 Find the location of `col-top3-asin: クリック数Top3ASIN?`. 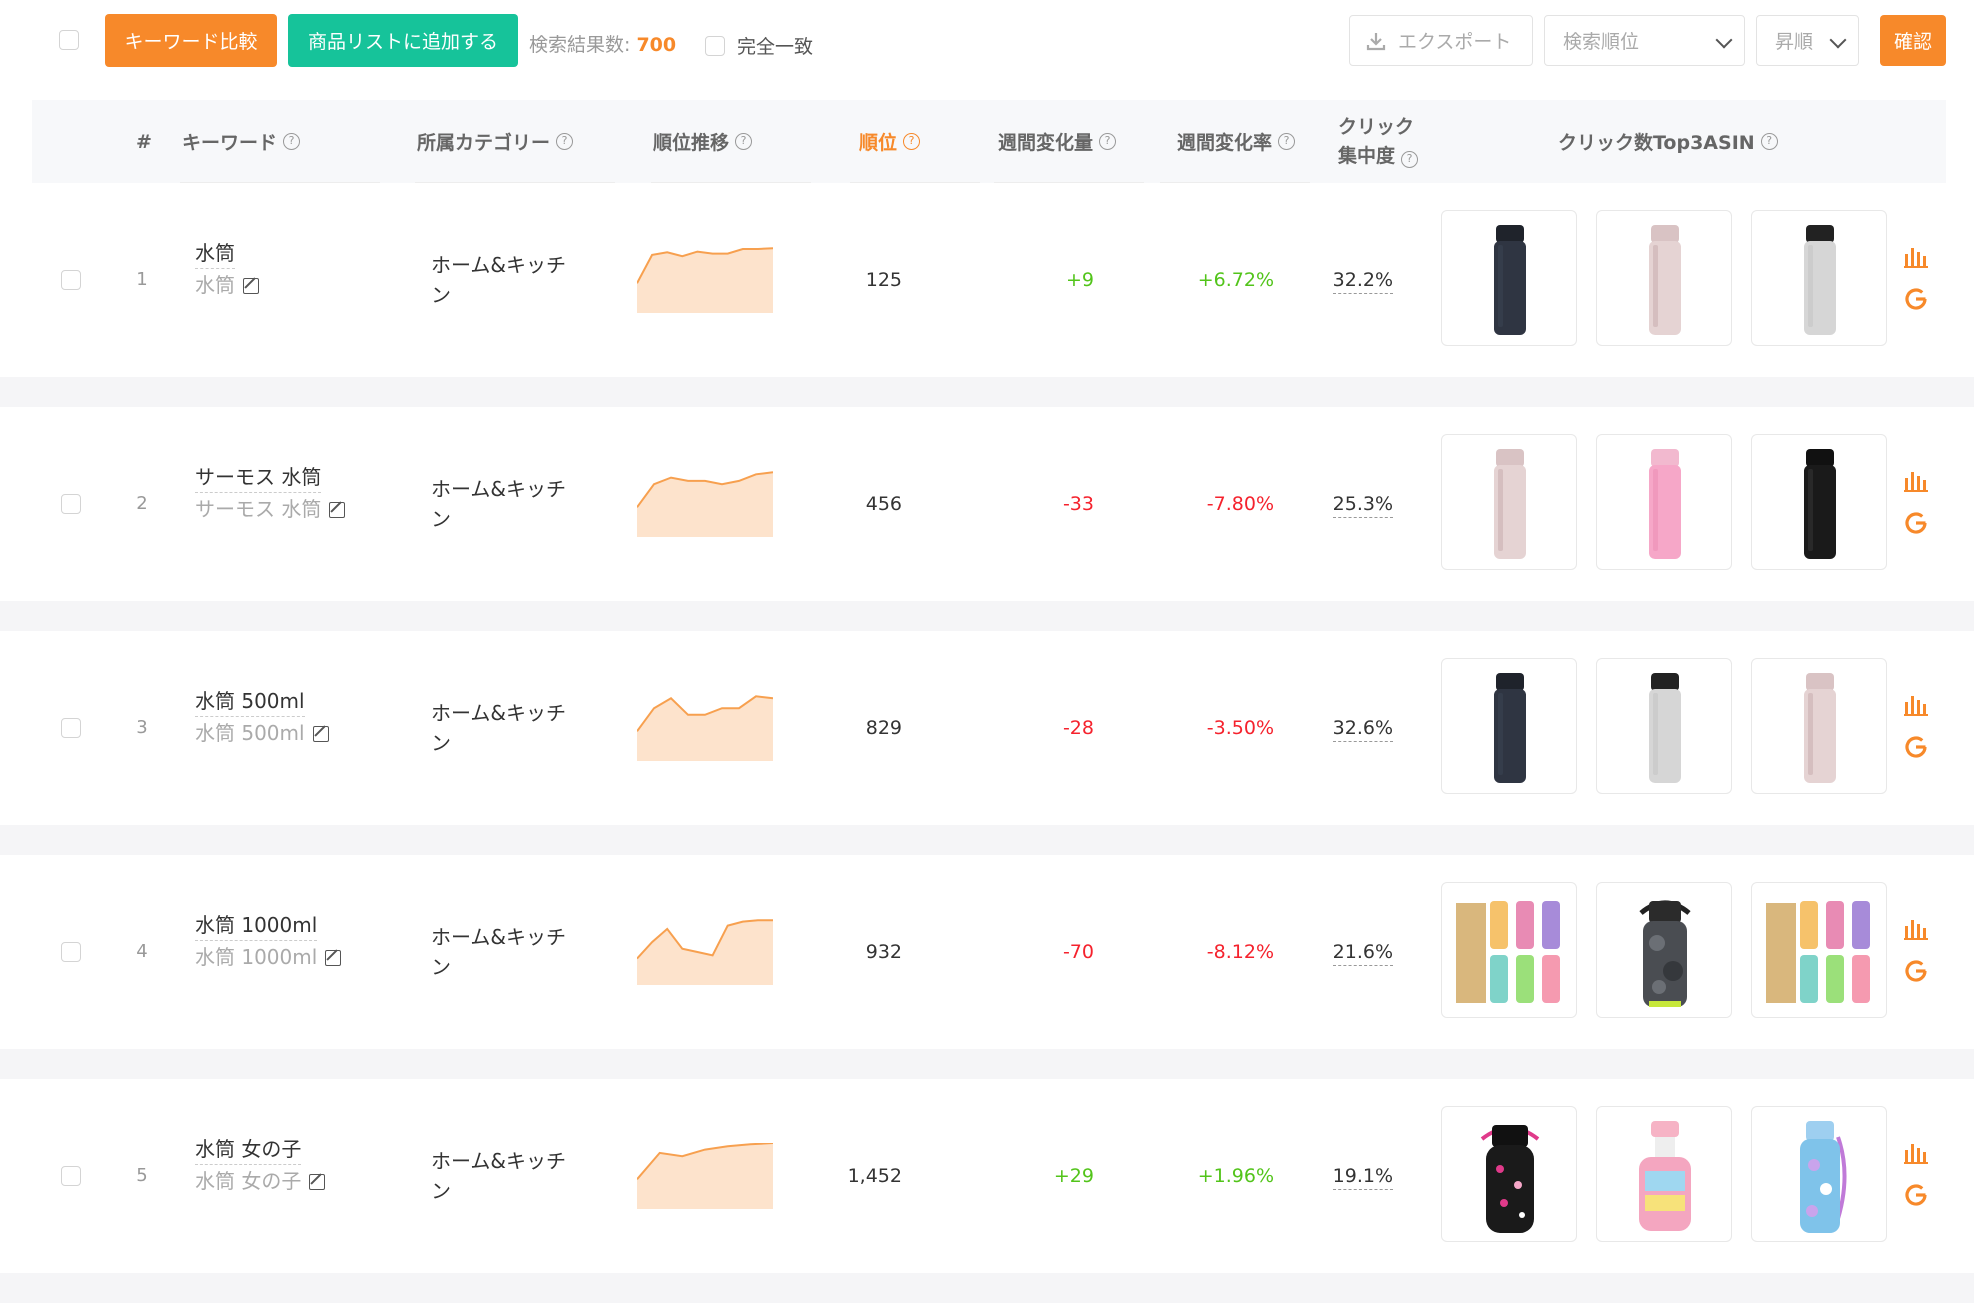

col-top3-asin: クリック数Top3ASIN? is located at coordinates (1668, 141).